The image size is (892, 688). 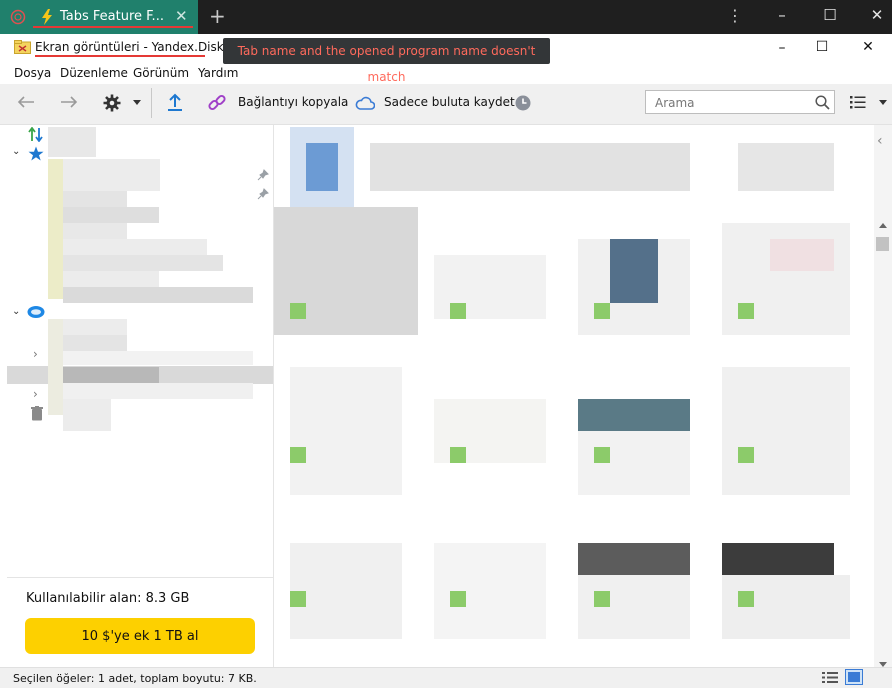 I want to click on save-cloud-only-button: Sadece buluta kaydet, so click(x=449, y=102).